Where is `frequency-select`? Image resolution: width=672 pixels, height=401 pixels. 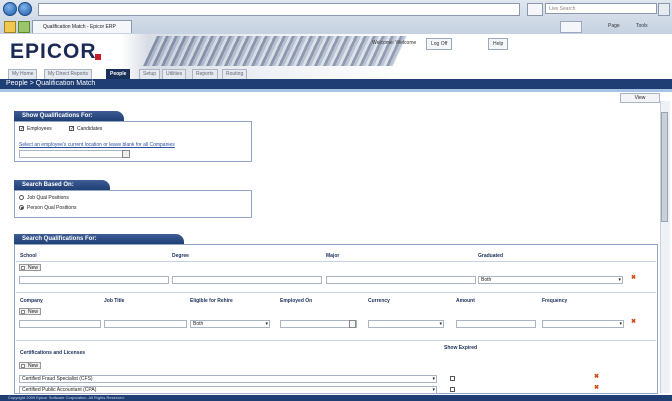
frequency-select is located at coordinates (583, 324).